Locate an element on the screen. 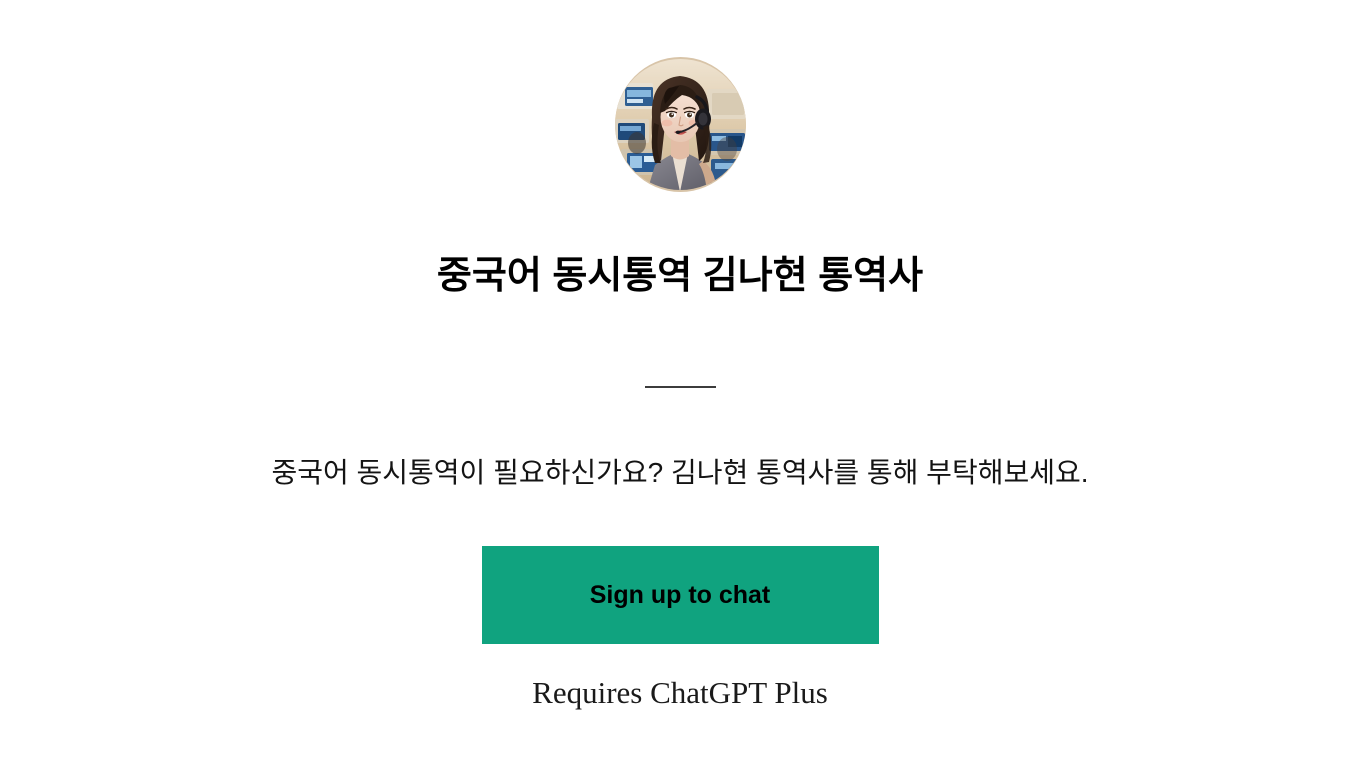 This screenshot has width=1360, height=764. sign-up-to-chat-button: Sign up to chat is located at coordinates (680, 595).